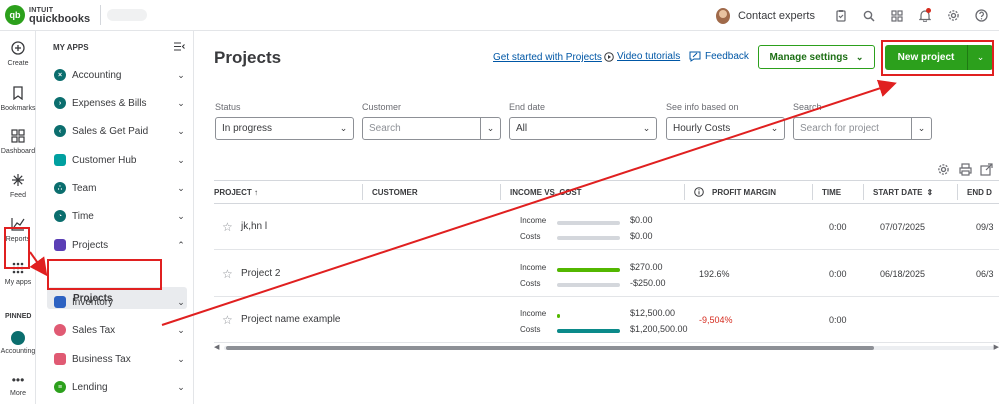  What do you see at coordinates (648, 283) in the screenshot?
I see `costs-amount: -$250.00` at bounding box center [648, 283].